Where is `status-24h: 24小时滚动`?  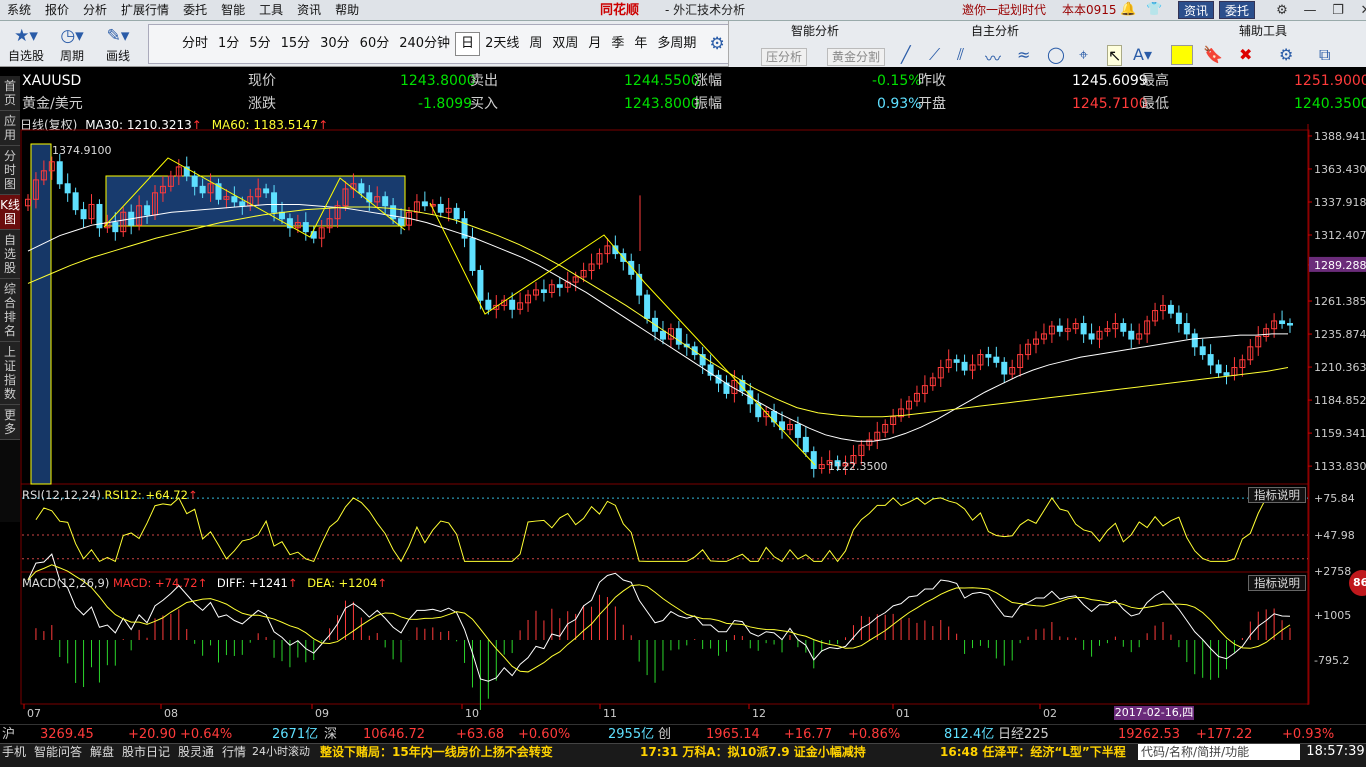 status-24h: 24小时滚动 is located at coordinates (281, 752).